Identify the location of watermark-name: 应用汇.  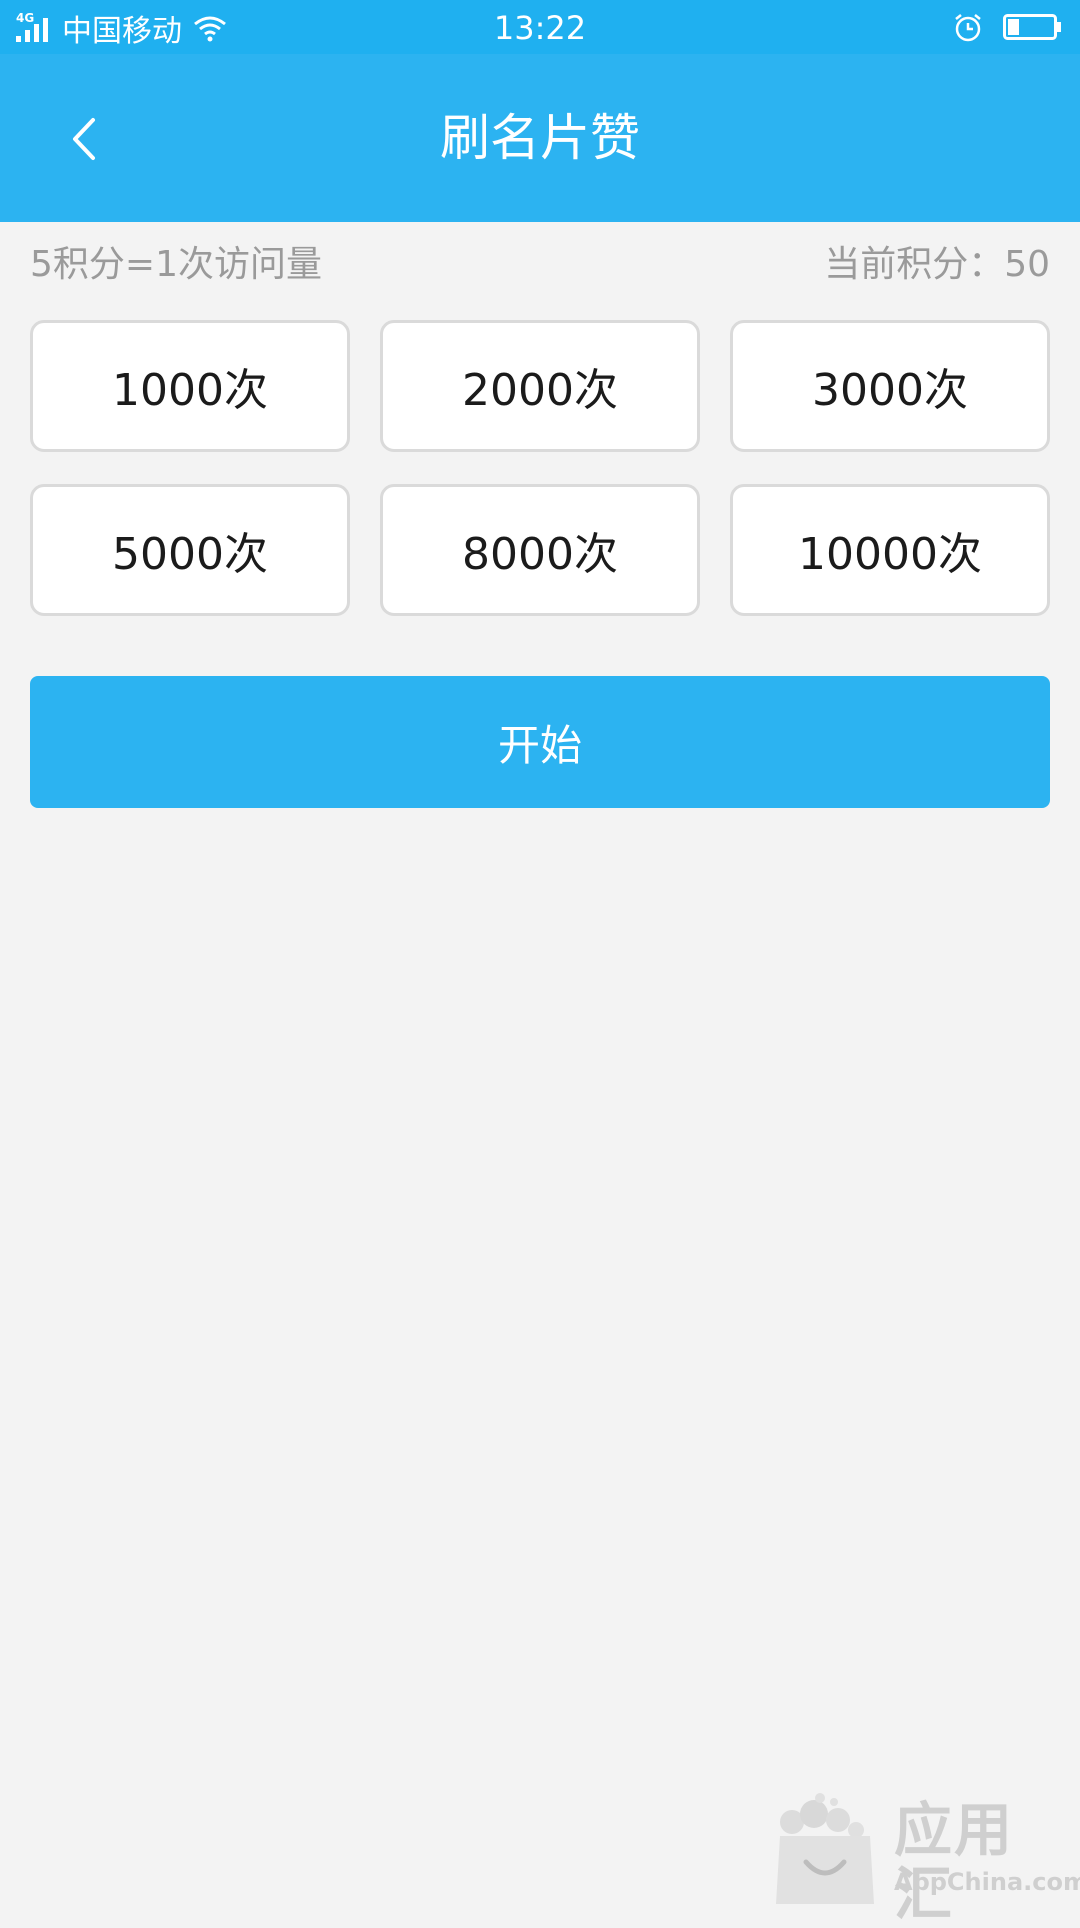
(954, 1862).